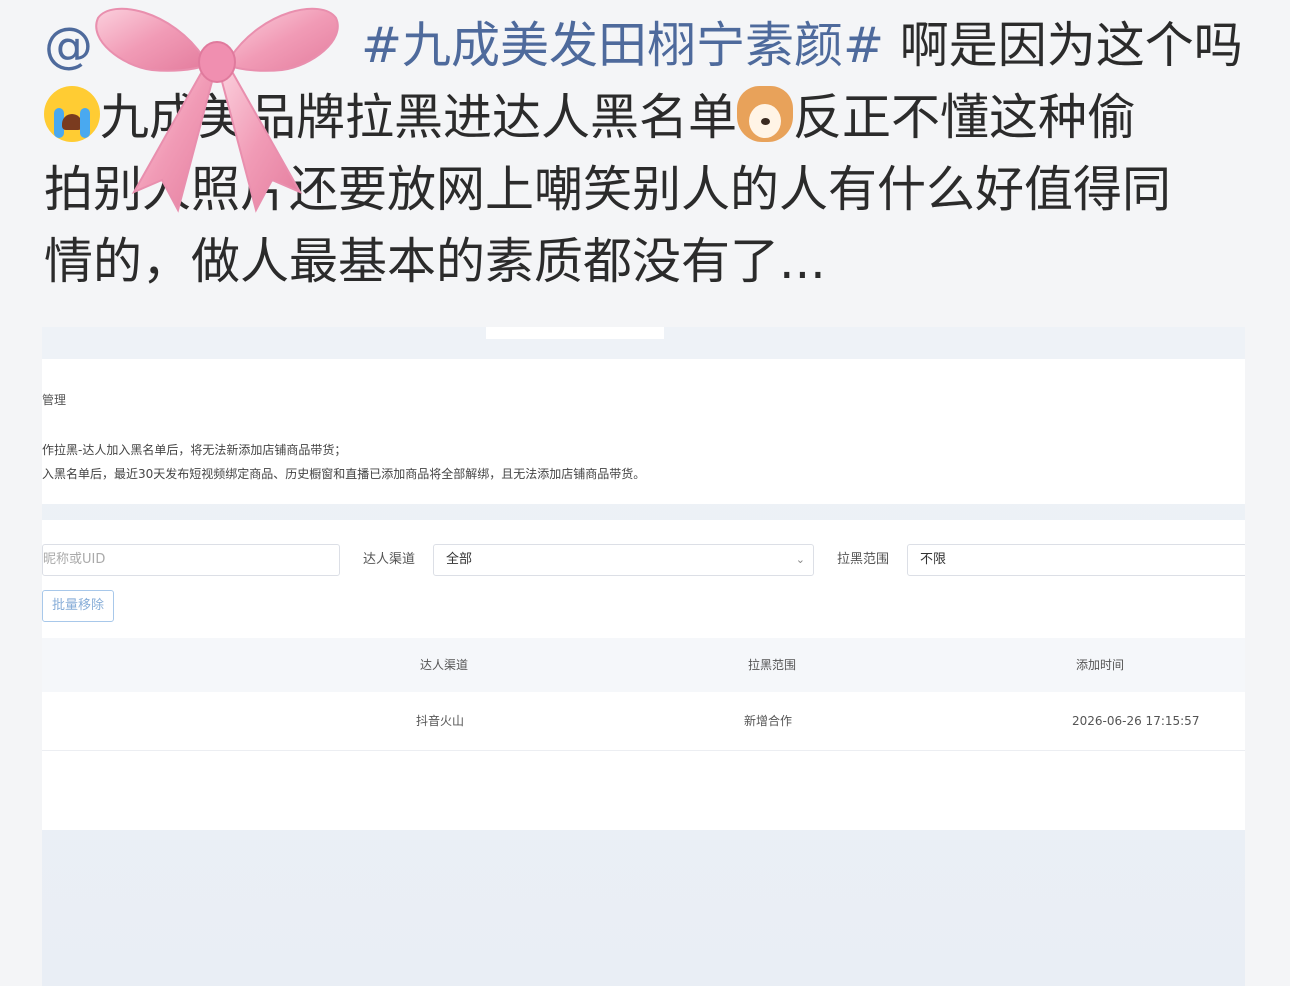 This screenshot has width=1290, height=986. Describe the element at coordinates (1076, 560) in the screenshot. I see `range-select: 不限` at that location.